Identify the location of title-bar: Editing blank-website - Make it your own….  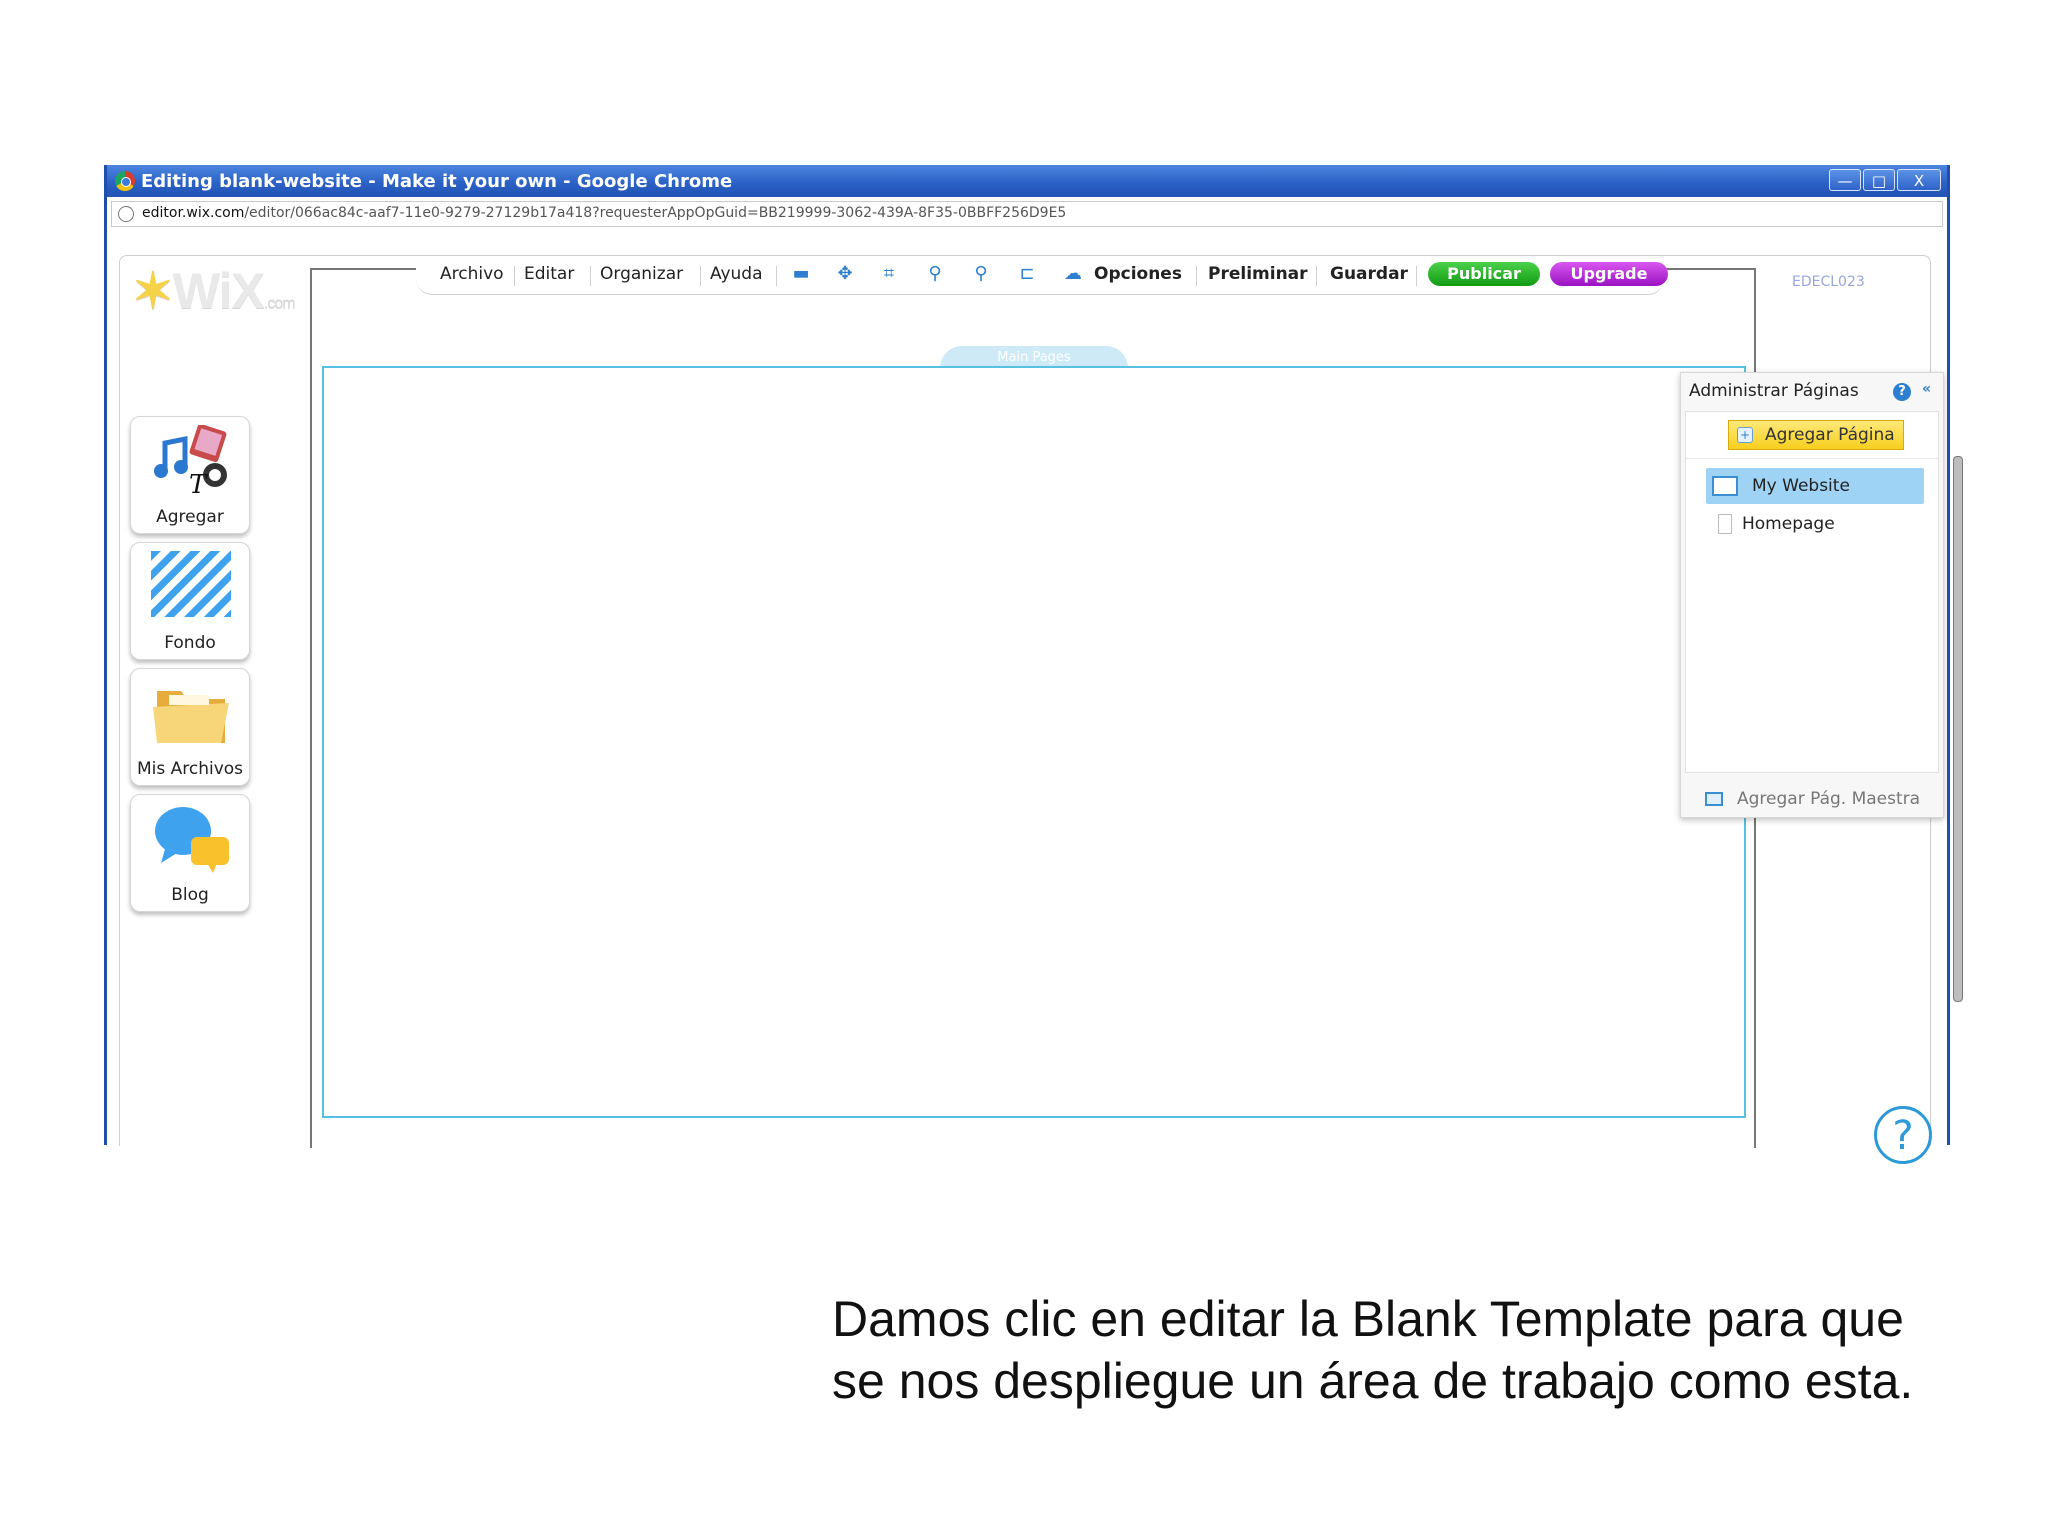
(1027, 181).